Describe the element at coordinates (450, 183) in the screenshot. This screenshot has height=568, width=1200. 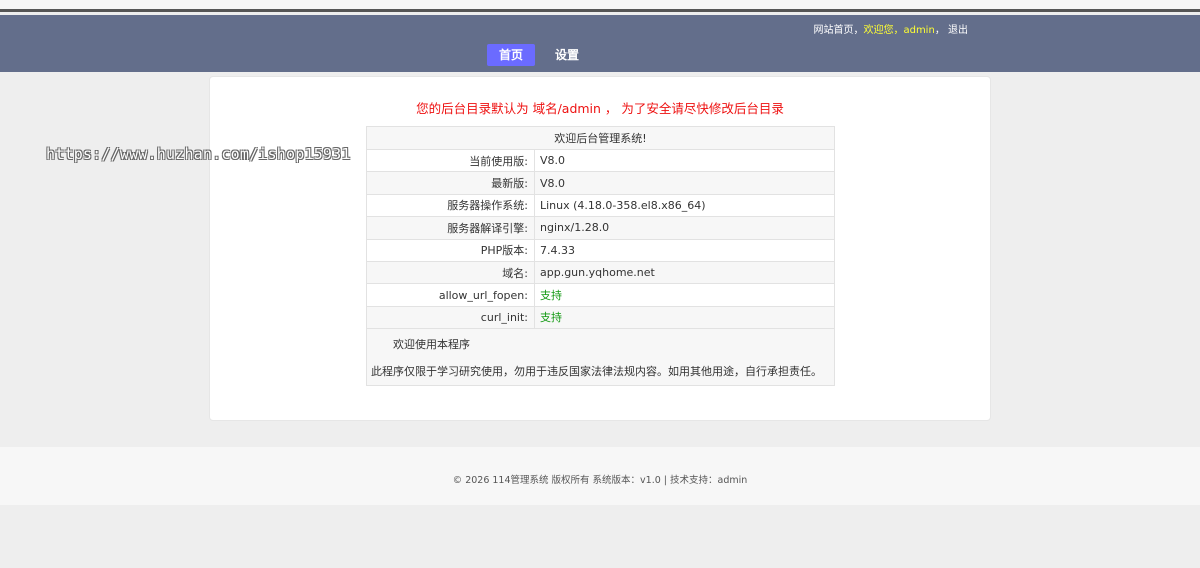
I see `row-label: 最新版:` at that location.